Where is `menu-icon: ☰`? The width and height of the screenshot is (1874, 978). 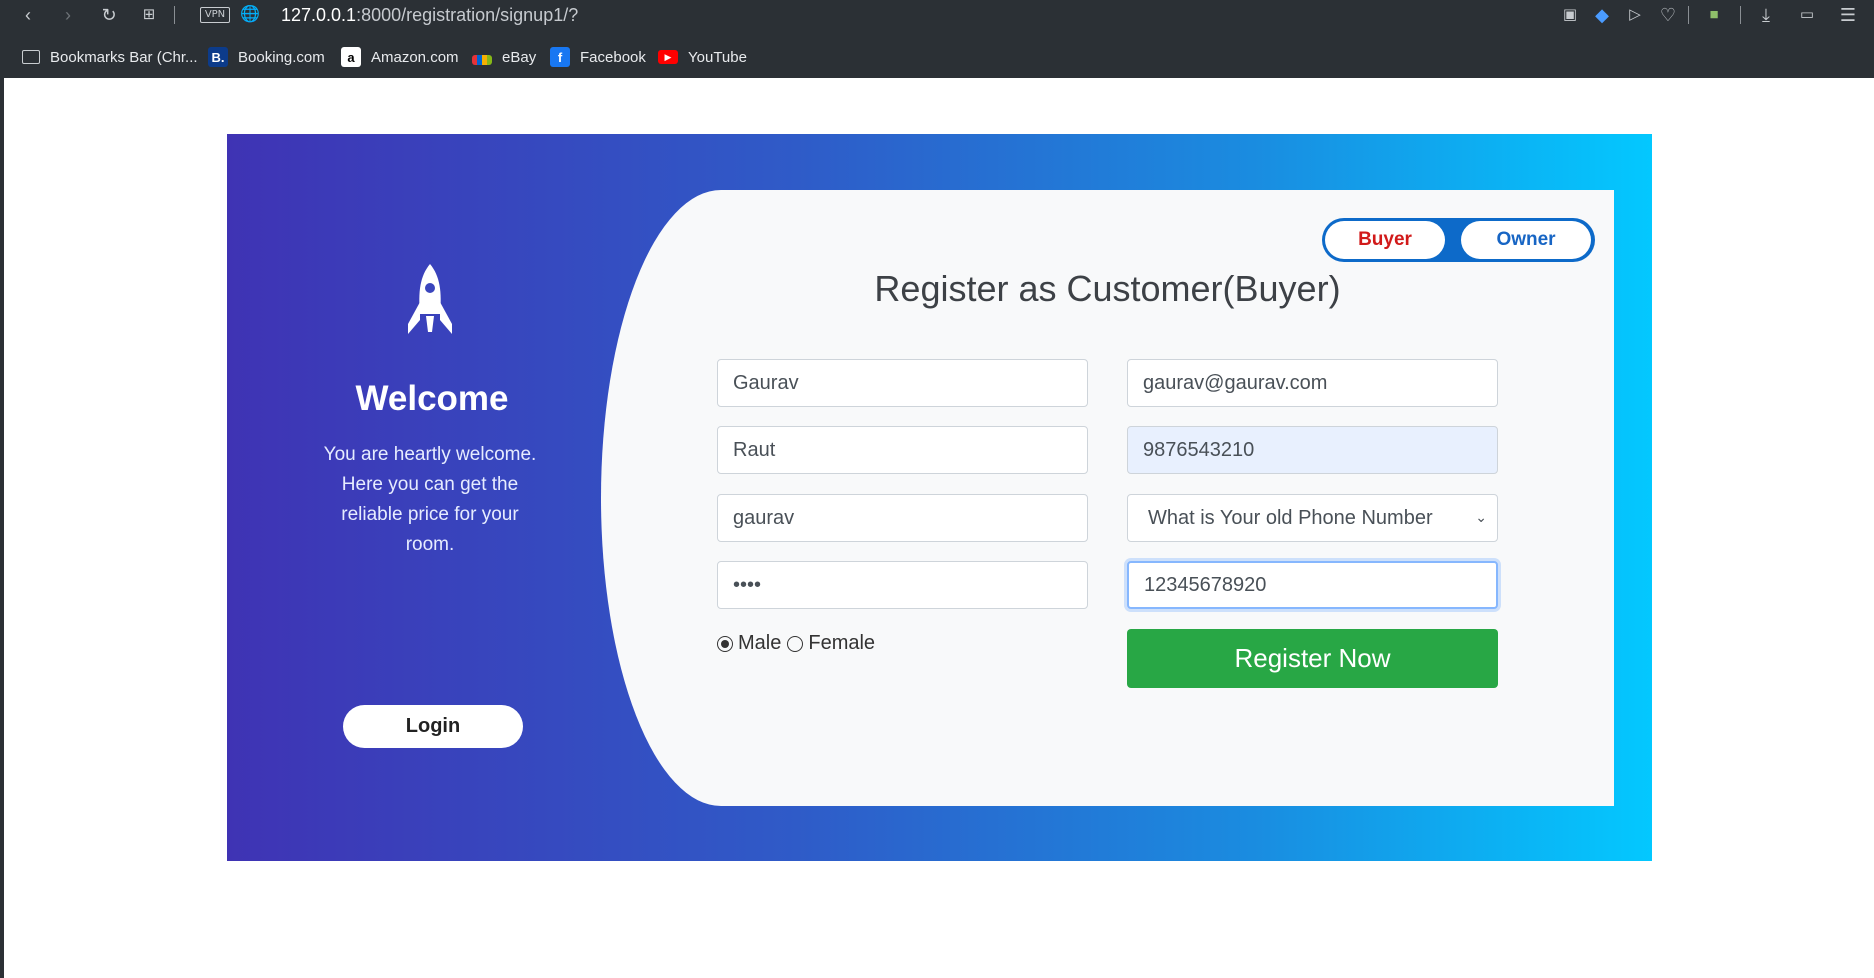
menu-icon: ☰ is located at coordinates (1848, 15).